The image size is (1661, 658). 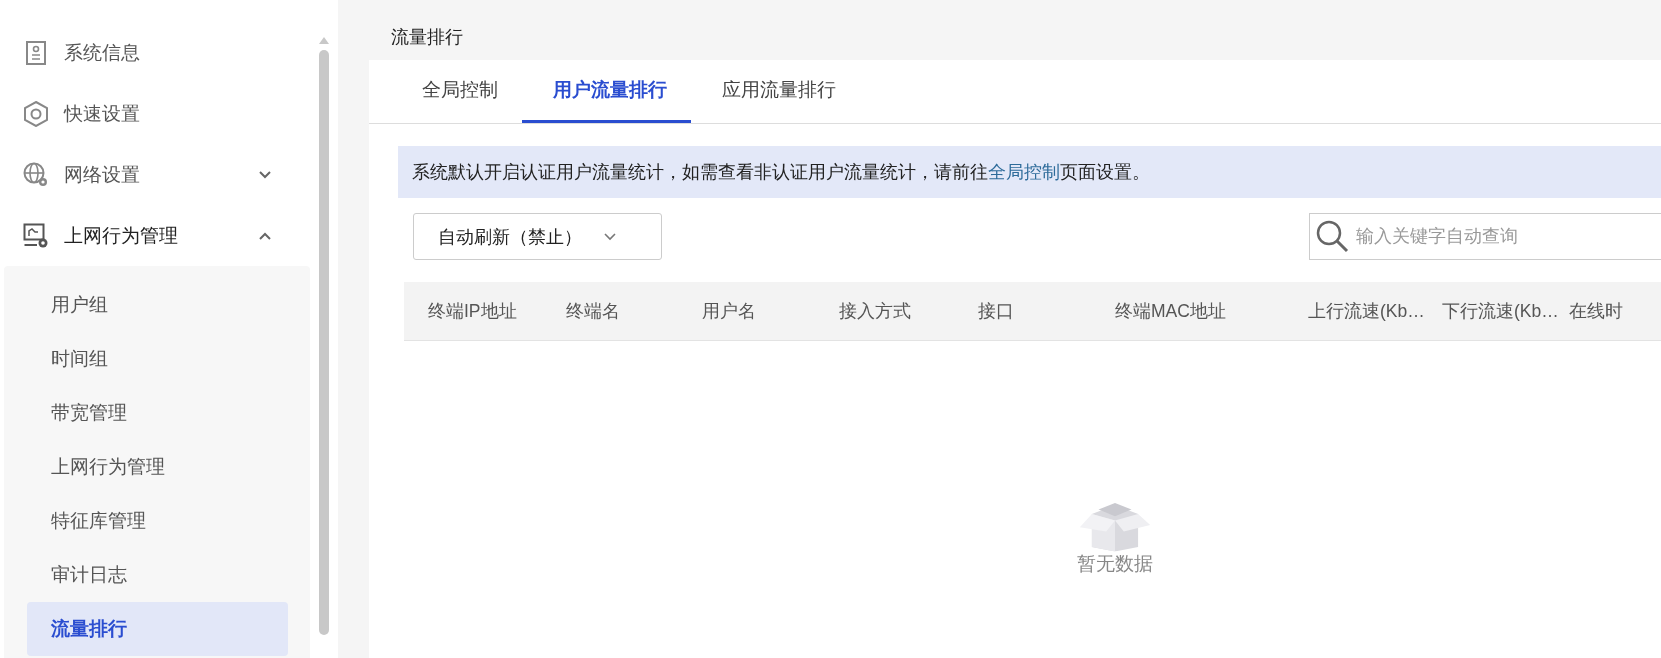 What do you see at coordinates (36, 235) in the screenshot?
I see `monitor-gear-icon` at bounding box center [36, 235].